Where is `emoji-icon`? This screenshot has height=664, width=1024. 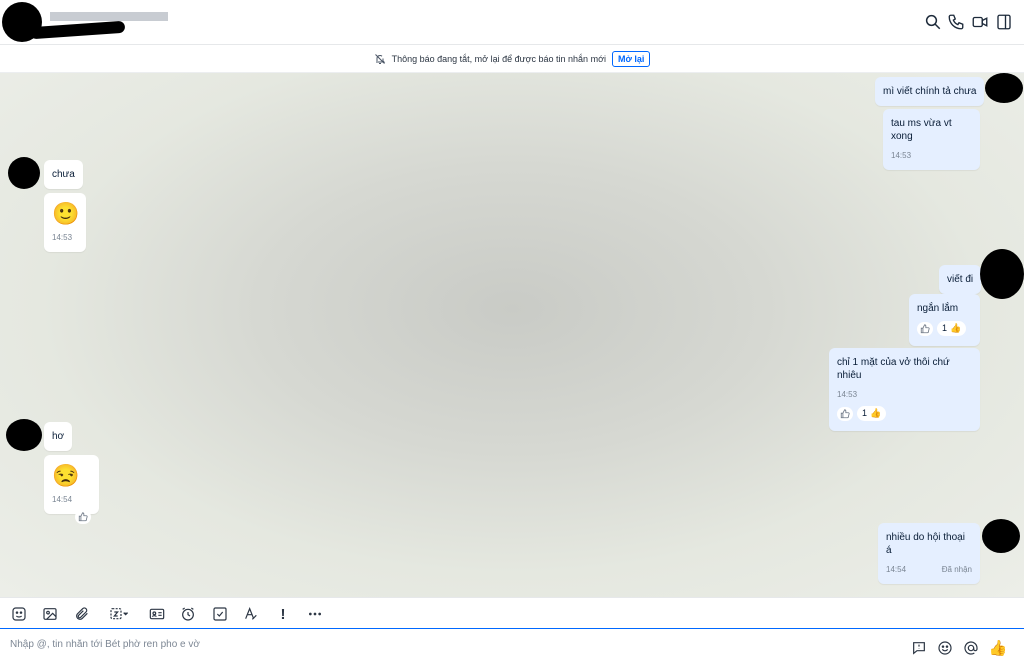 emoji-icon is located at coordinates (945, 648).